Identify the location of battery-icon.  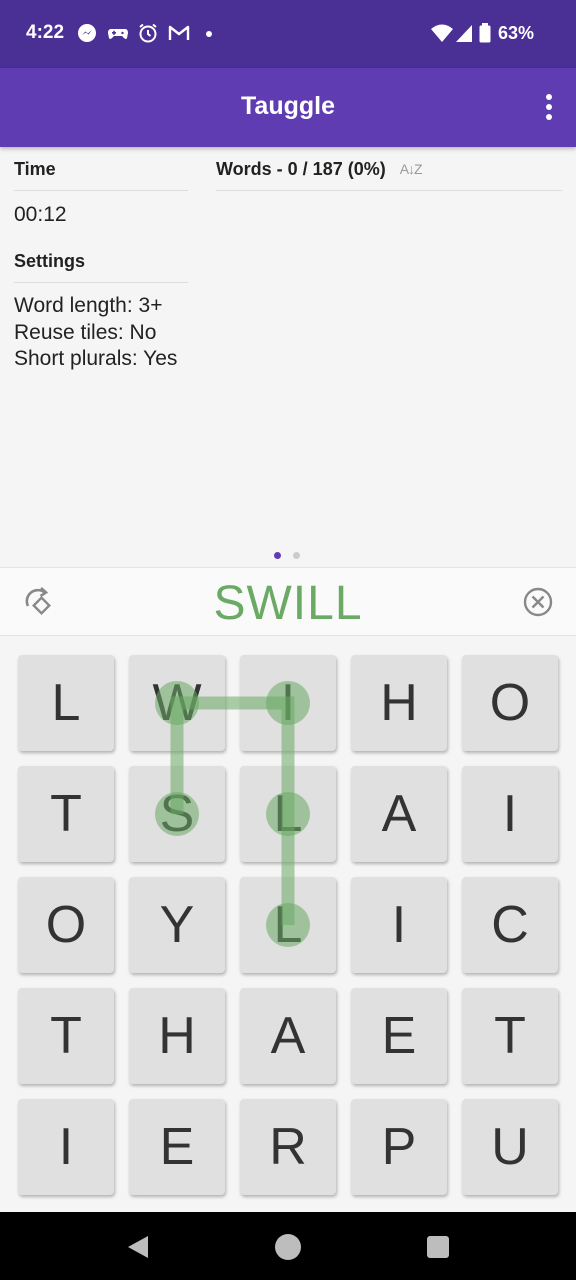
(485, 33).